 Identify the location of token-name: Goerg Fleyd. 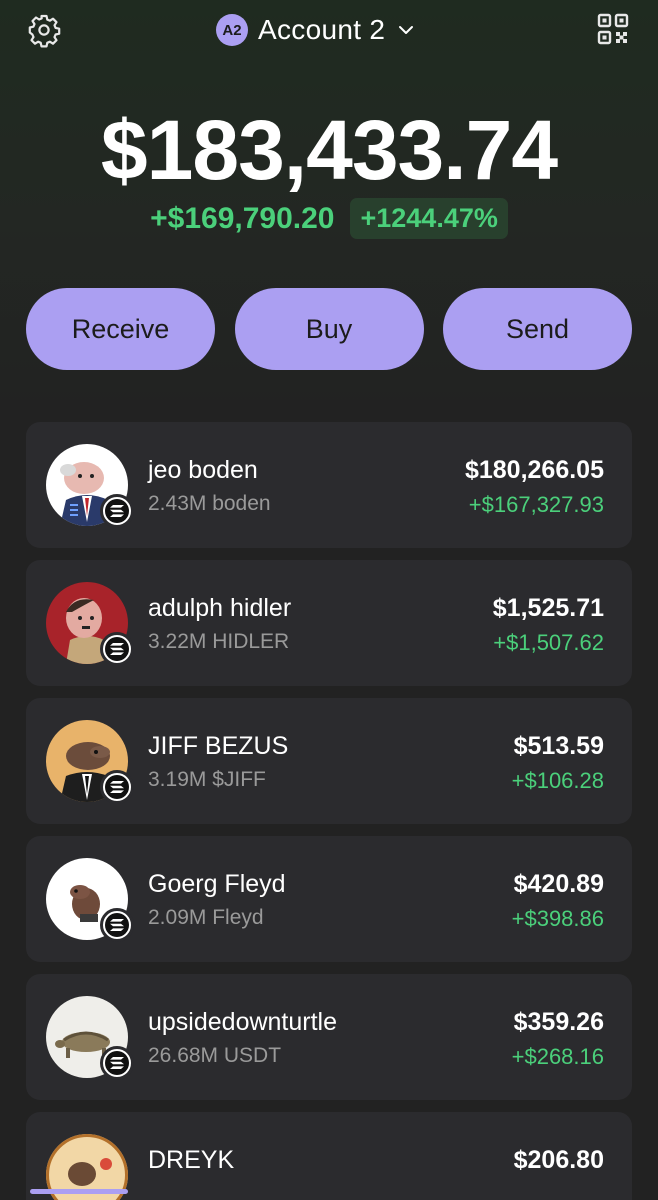
(217, 884).